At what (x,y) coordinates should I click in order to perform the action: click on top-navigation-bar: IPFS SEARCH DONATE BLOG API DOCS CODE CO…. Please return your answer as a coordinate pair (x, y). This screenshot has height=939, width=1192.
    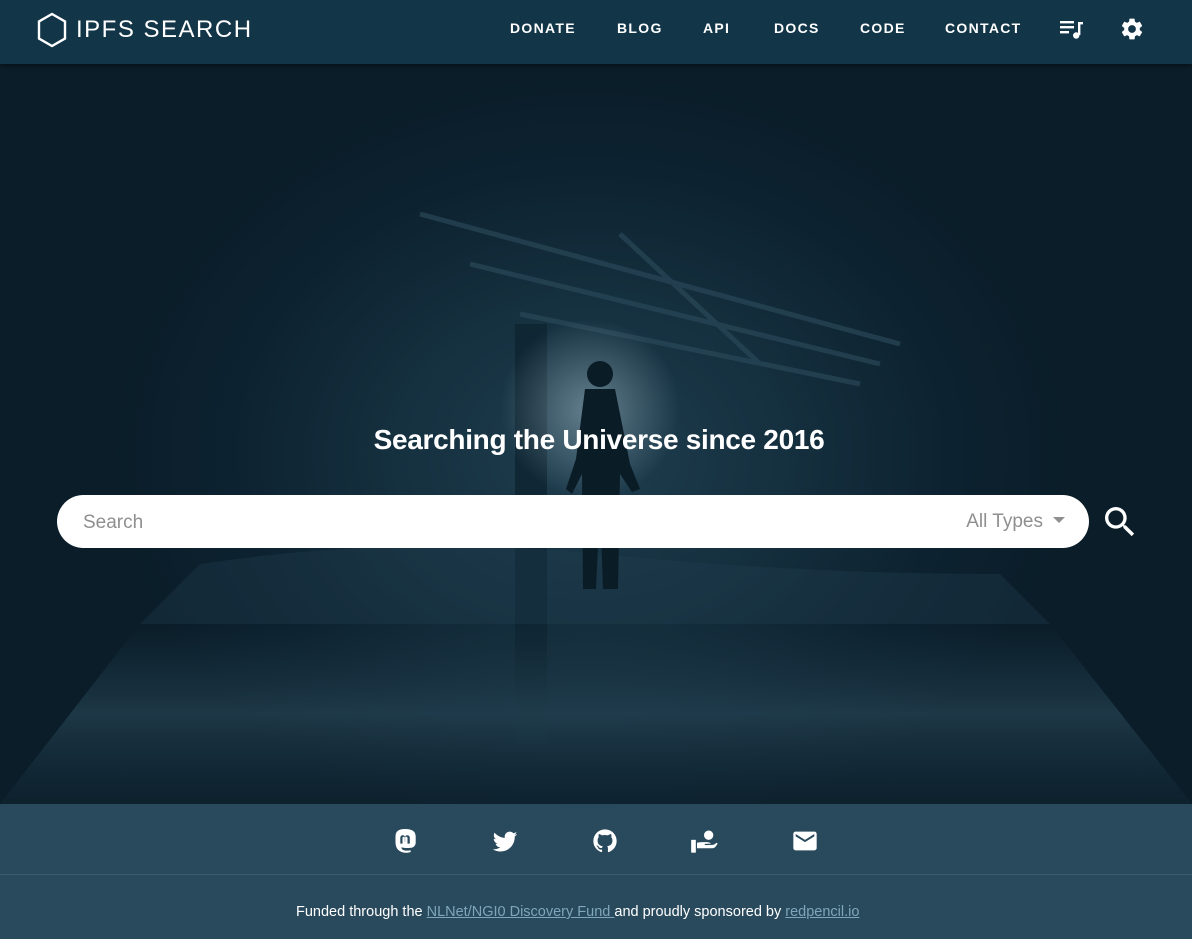
    Looking at the image, I should click on (596, 32).